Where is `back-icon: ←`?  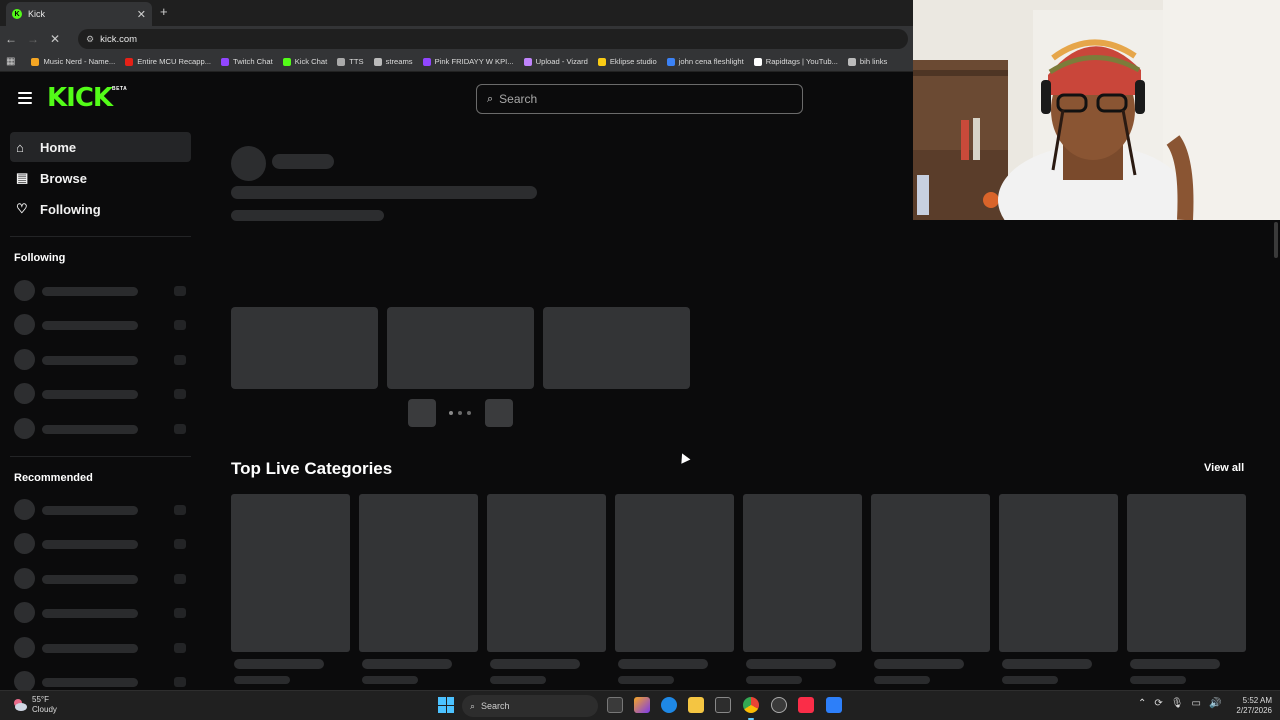
back-icon: ← is located at coordinates (11, 39).